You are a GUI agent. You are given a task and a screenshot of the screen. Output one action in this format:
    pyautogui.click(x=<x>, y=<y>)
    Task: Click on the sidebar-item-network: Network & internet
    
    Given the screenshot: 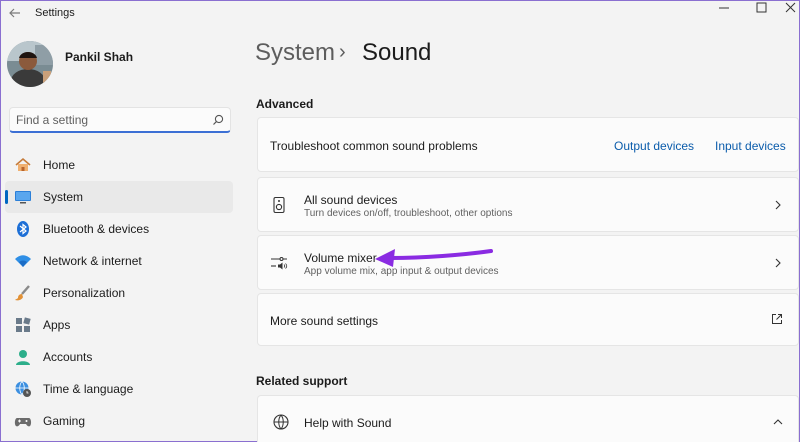 What is the action you would take?
    pyautogui.click(x=119, y=261)
    